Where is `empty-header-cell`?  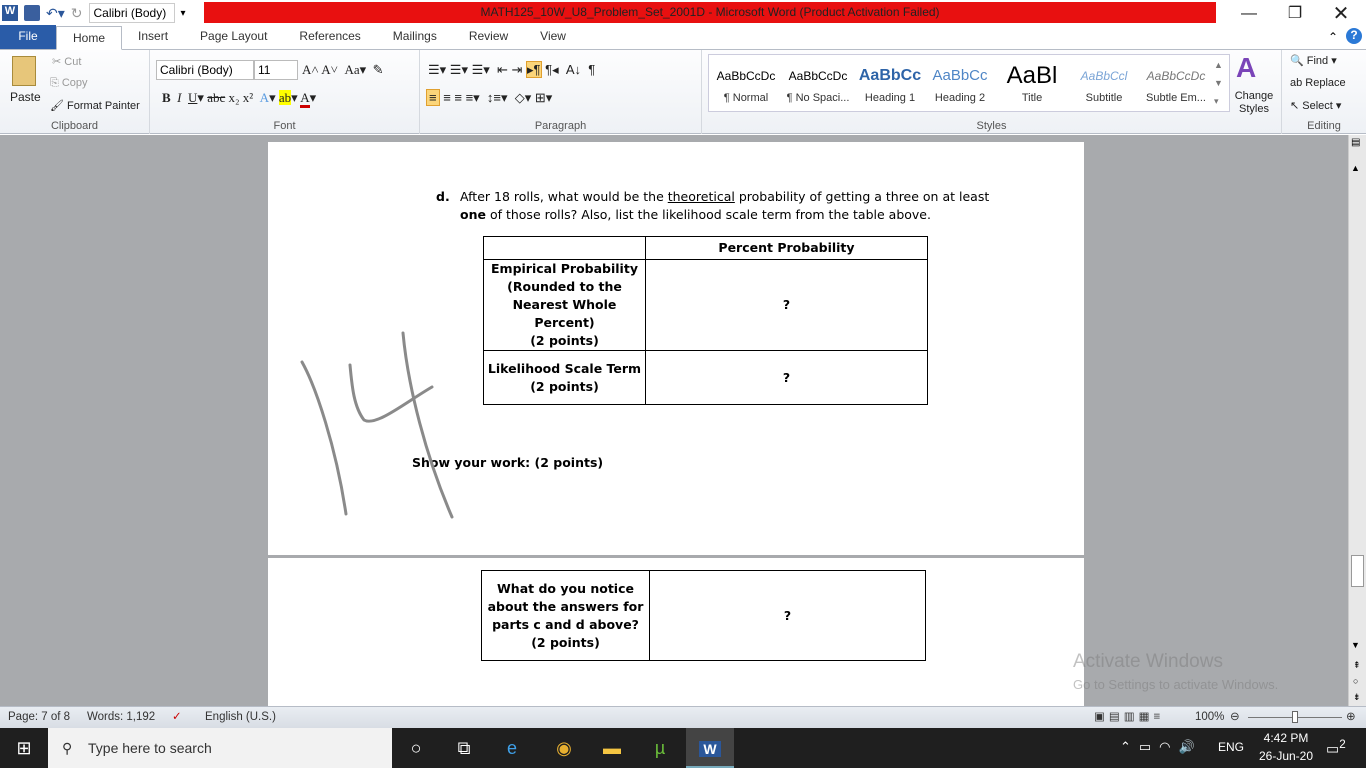
empty-header-cell is located at coordinates (564, 248).